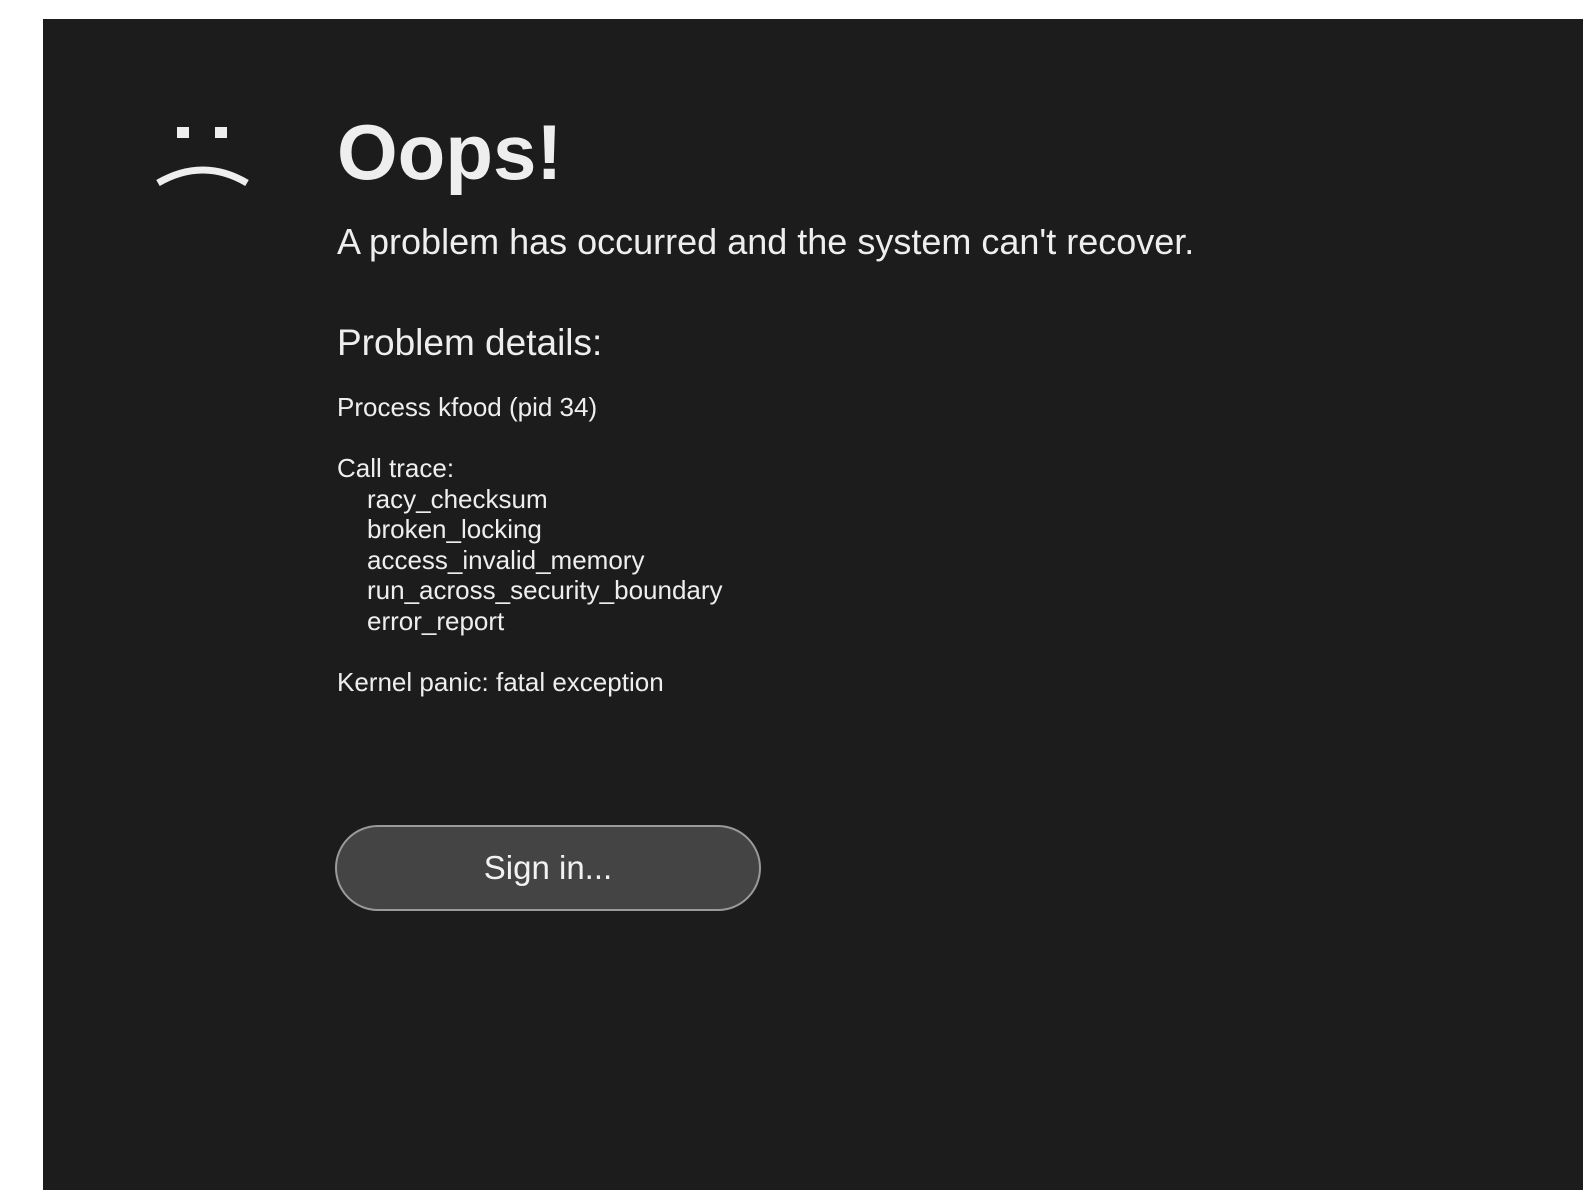 The width and height of the screenshot is (1583, 1201). I want to click on process-line: Process kfood (pid 34), so click(467, 407).